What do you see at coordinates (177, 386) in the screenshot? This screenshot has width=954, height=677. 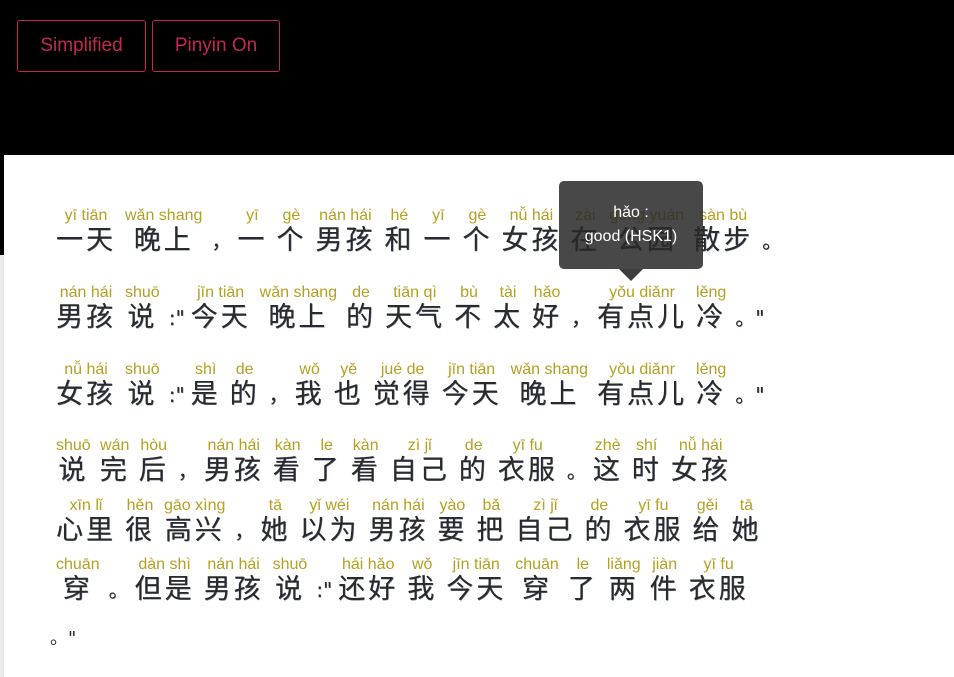 I see `punctuation: :"` at bounding box center [177, 386].